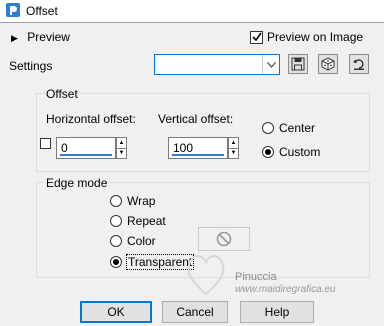  What do you see at coordinates (300, 152) in the screenshot?
I see `offset-custom-label: Custom` at bounding box center [300, 152].